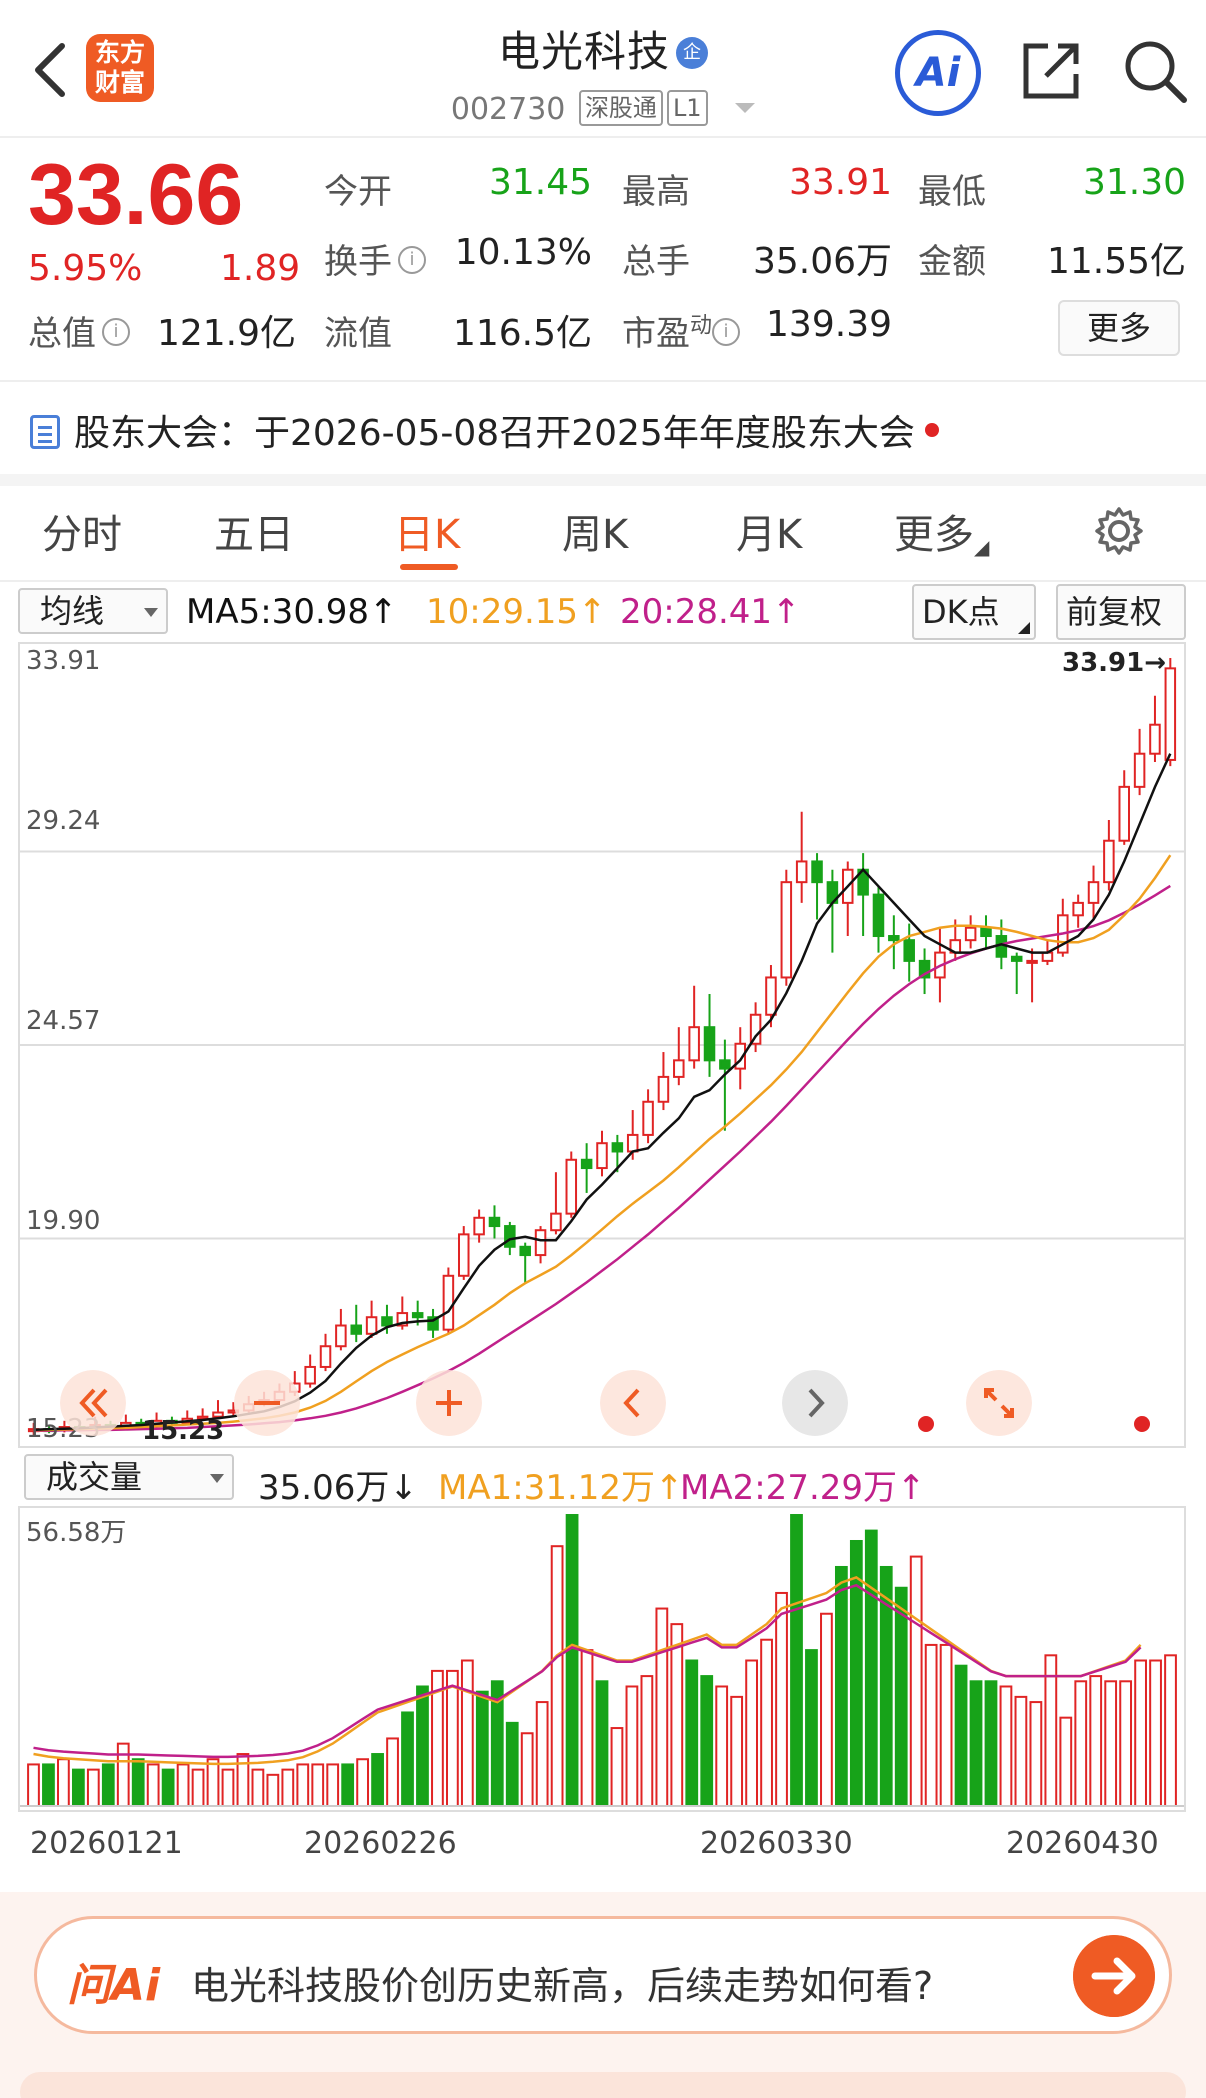  Describe the element at coordinates (292, 612) in the screenshot. I see `ma5-value: MA5:30.98↑` at that location.